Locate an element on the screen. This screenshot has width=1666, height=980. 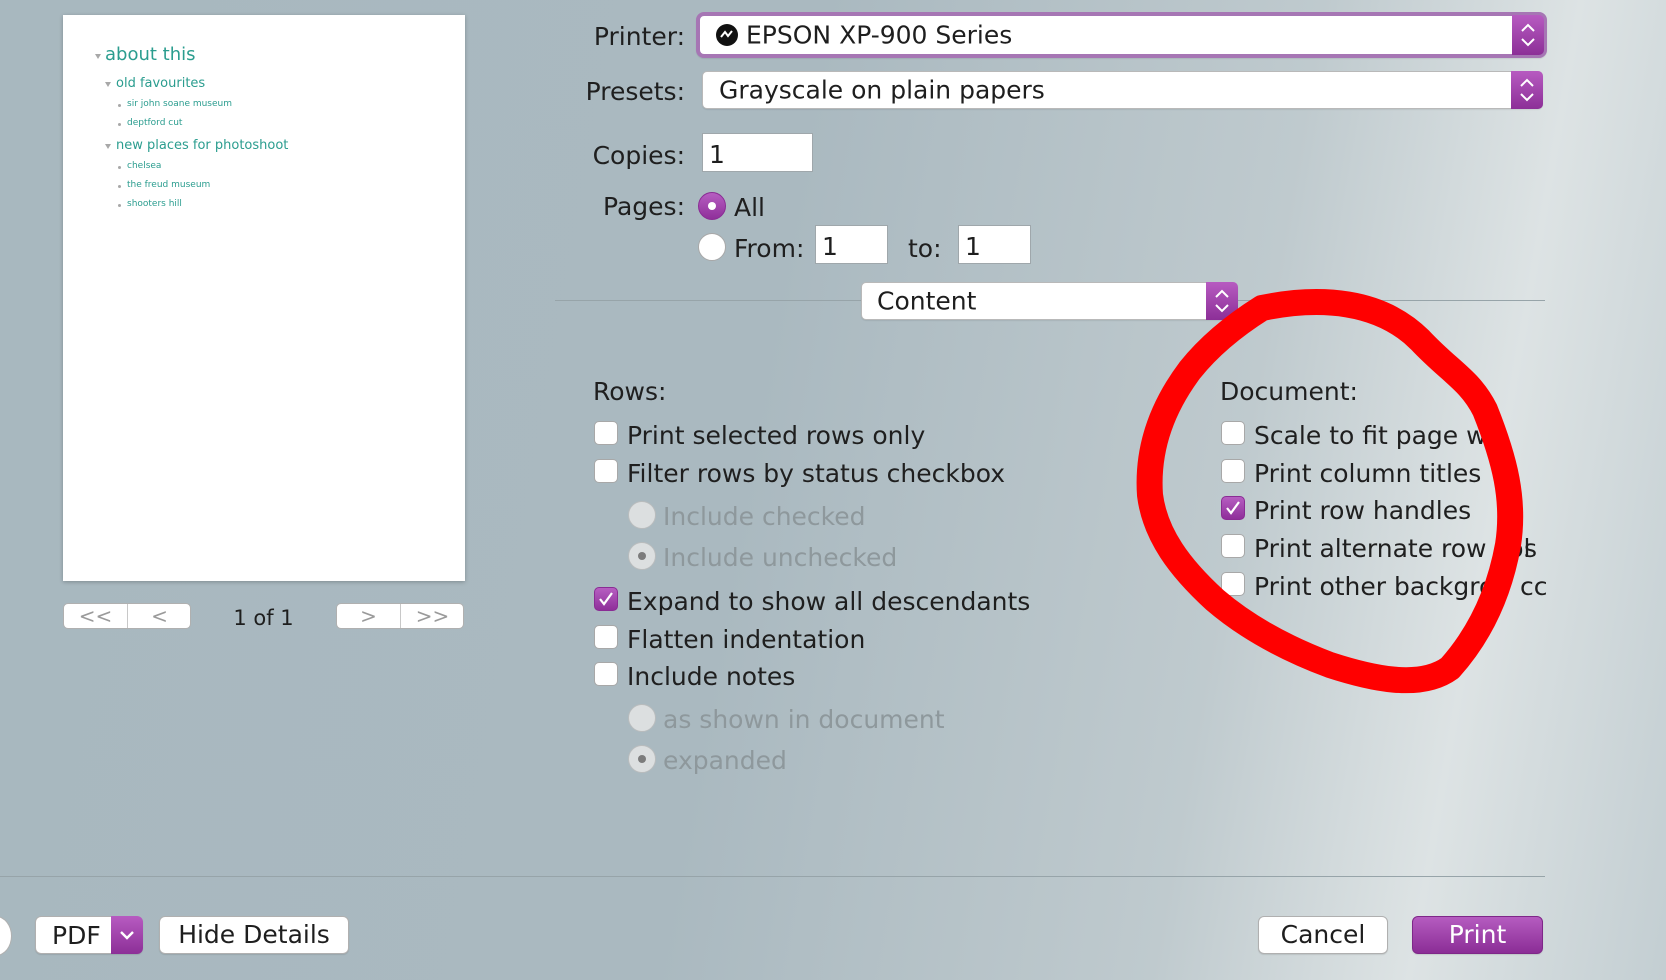
pdf-menu-button: PDF is located at coordinates (89, 935).